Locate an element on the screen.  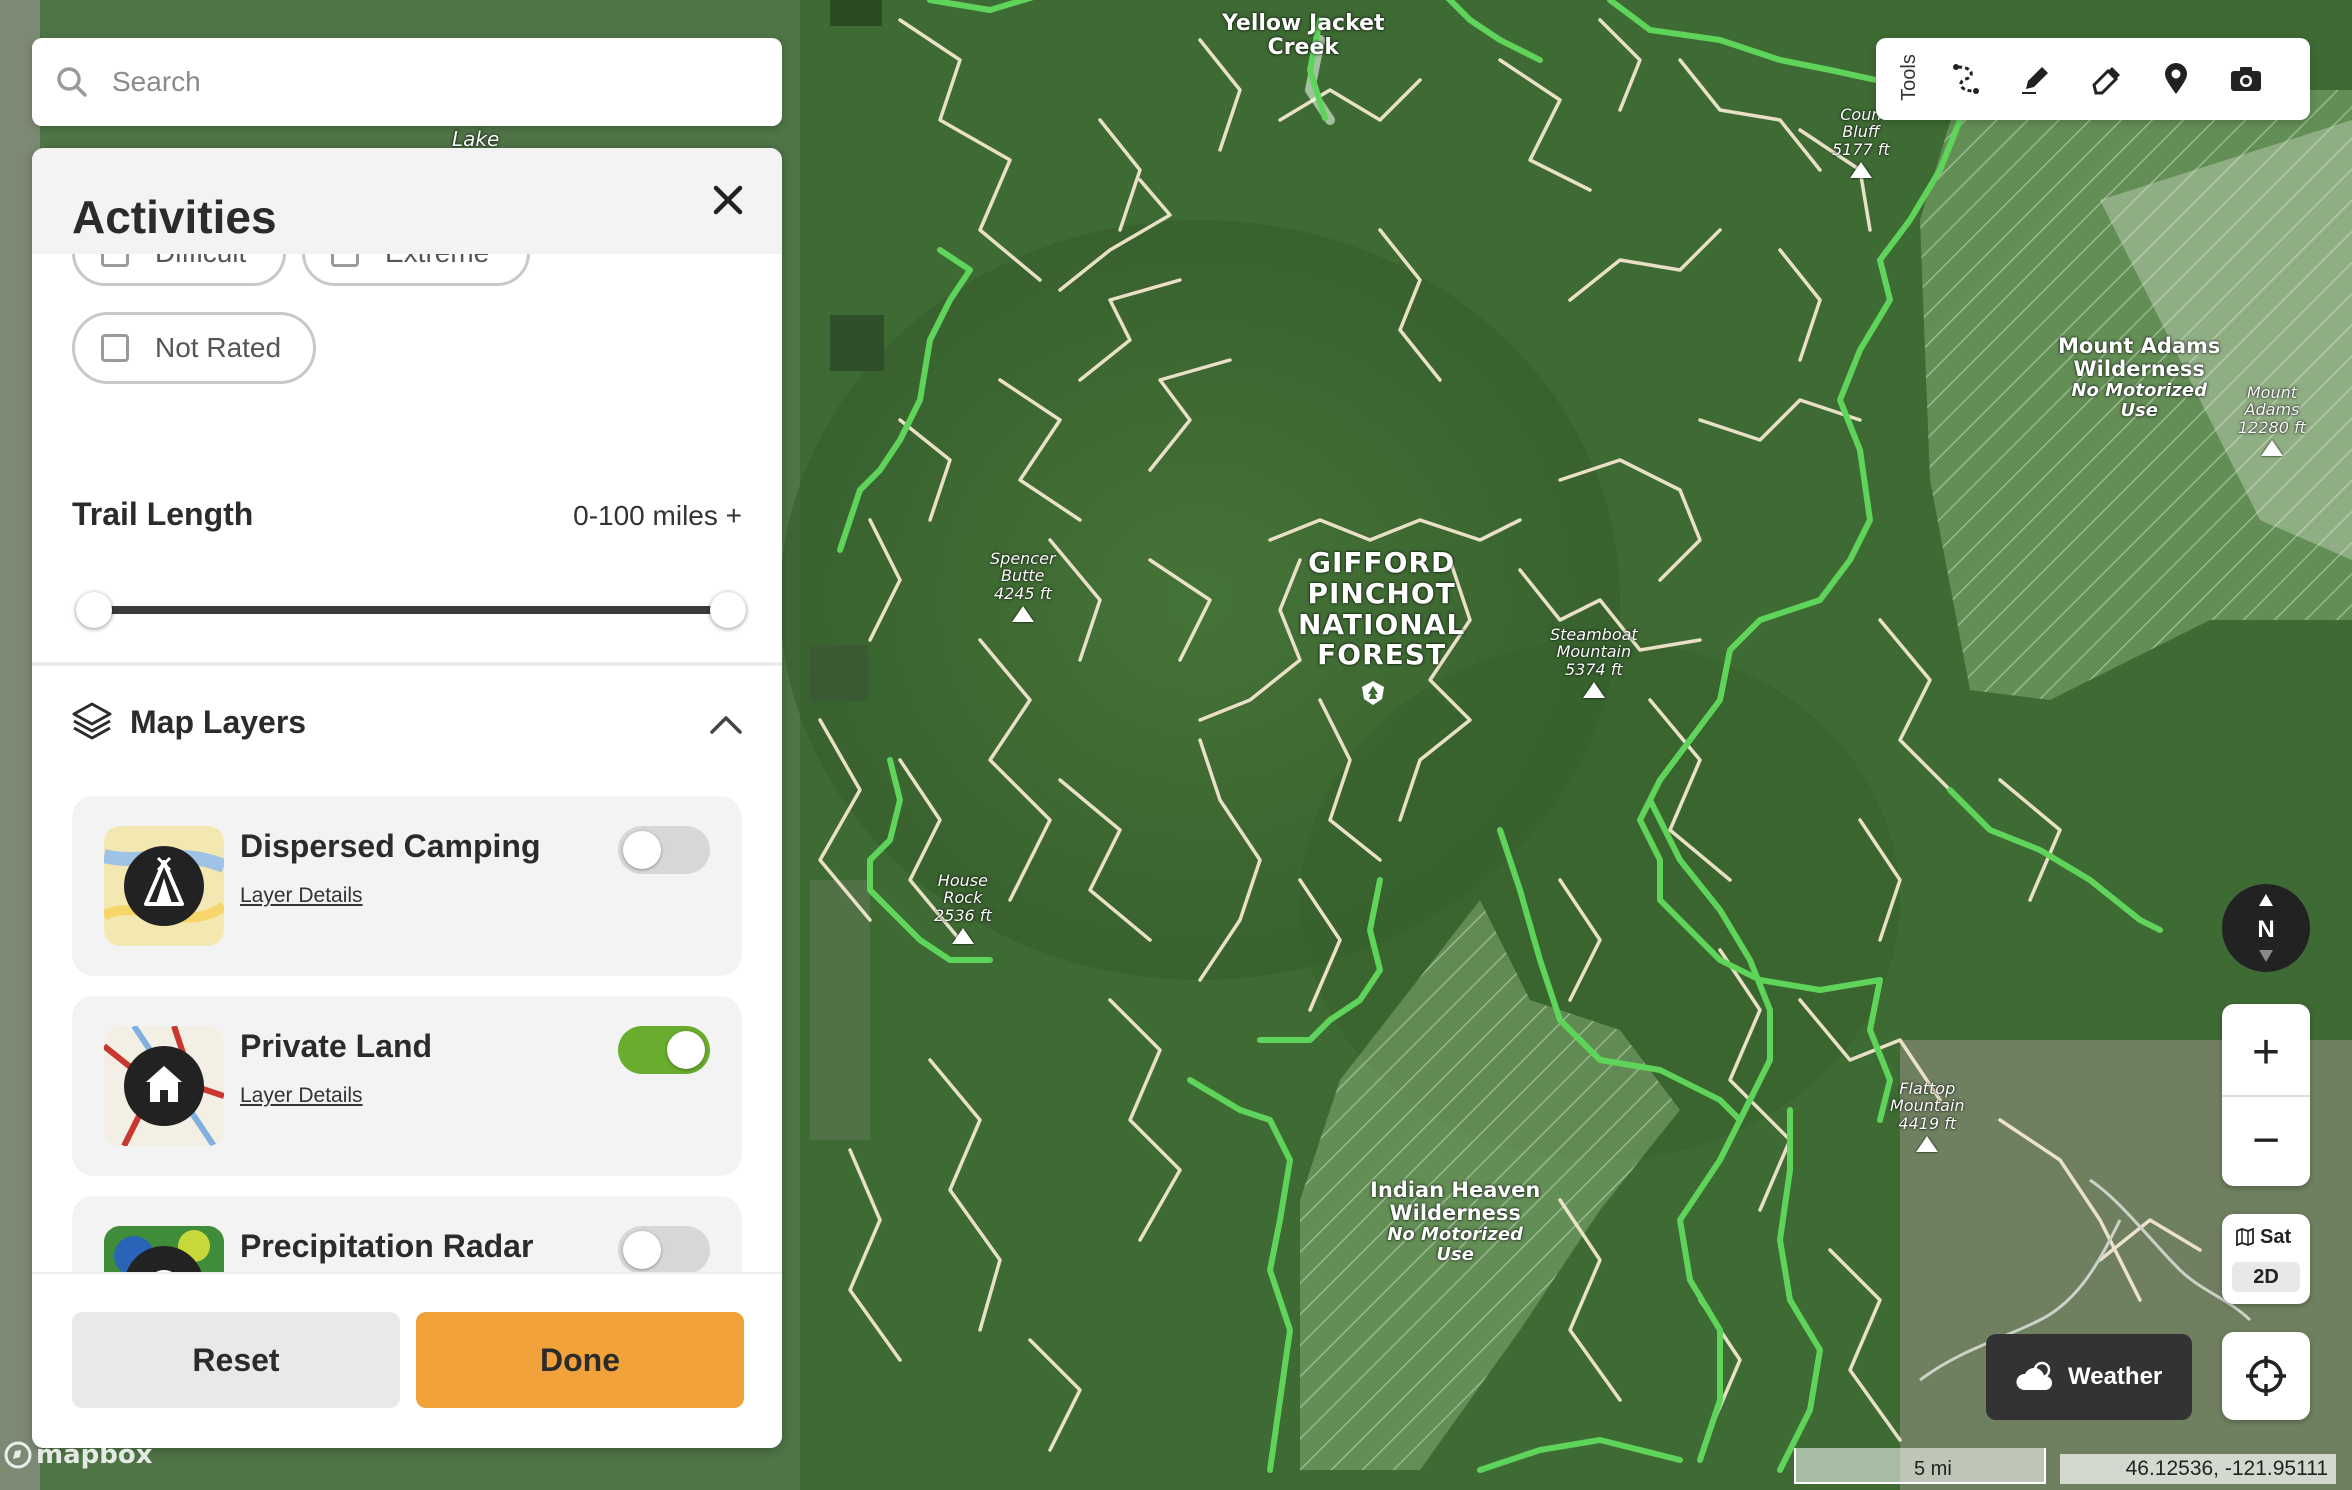
trail-length-label: Trail Length is located at coordinates (163, 514).